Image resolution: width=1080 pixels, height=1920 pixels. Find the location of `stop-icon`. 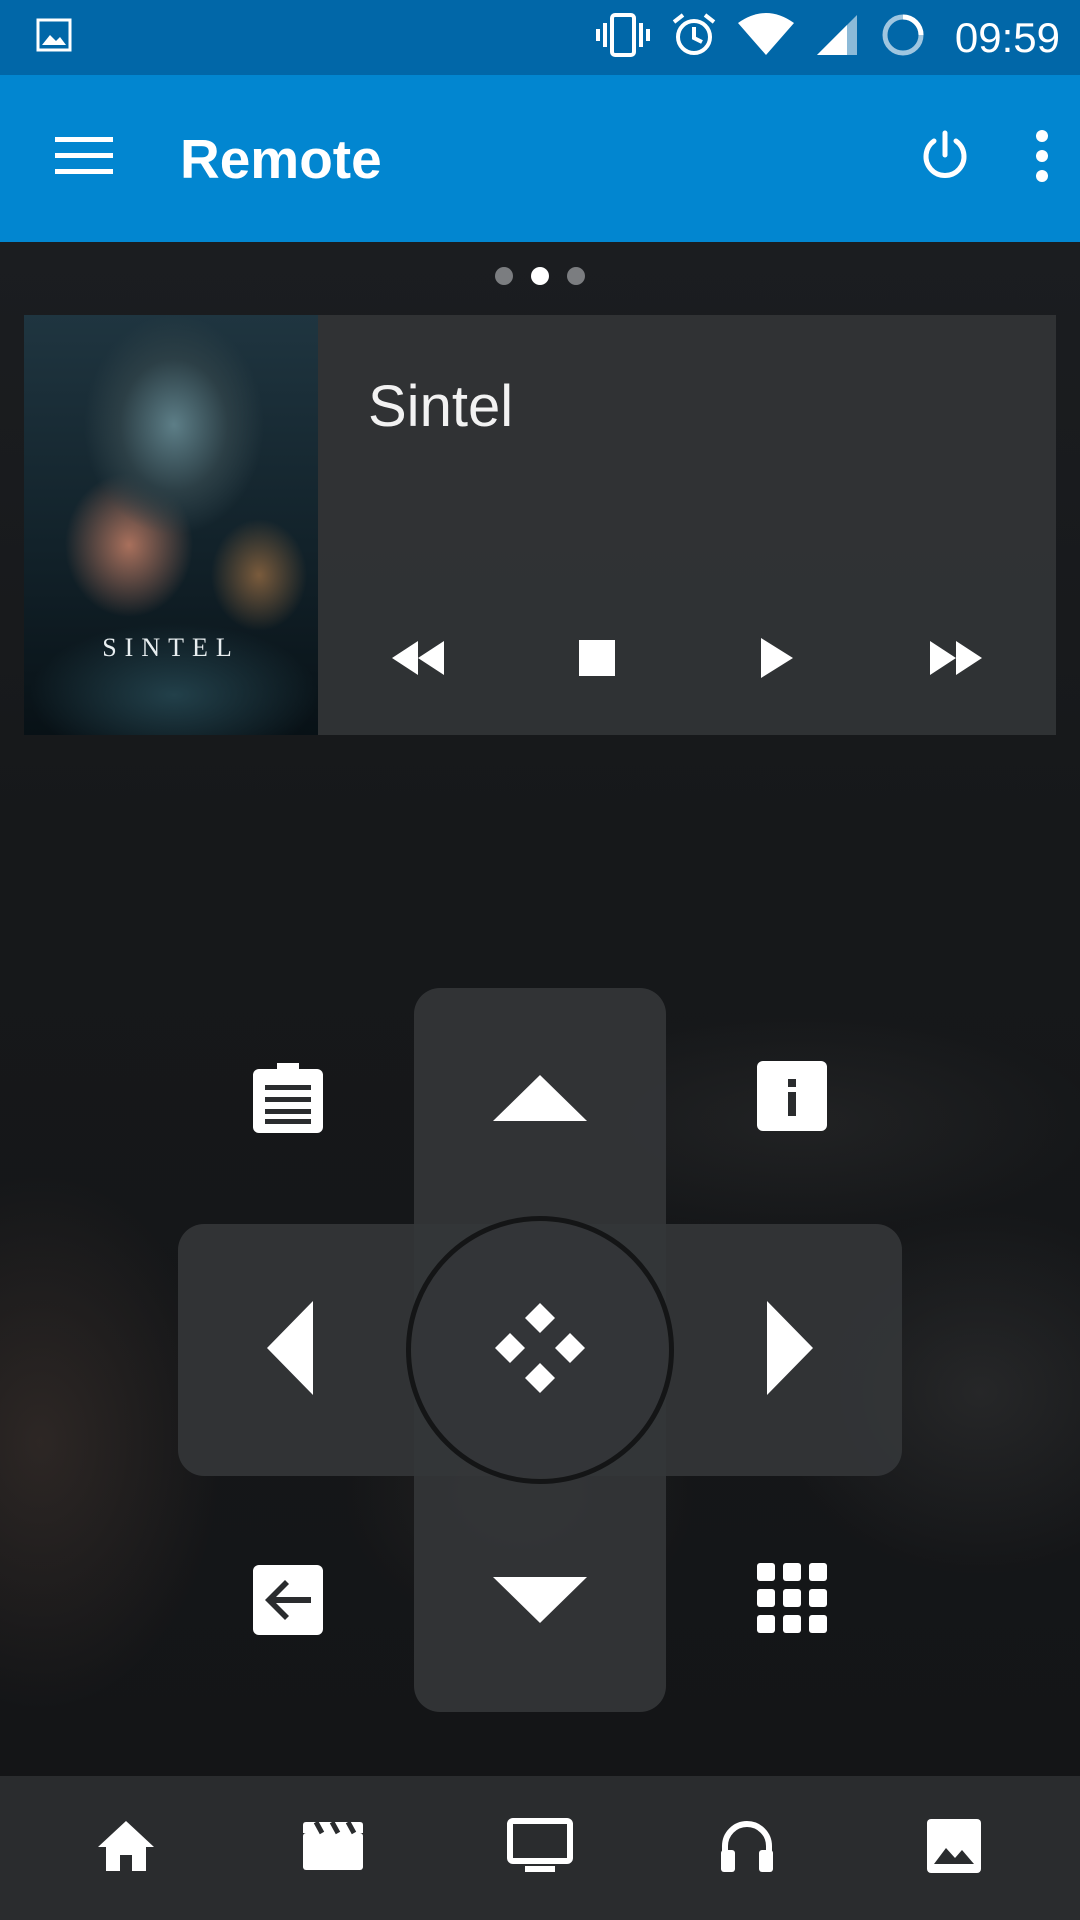

stop-icon is located at coordinates (597, 660).